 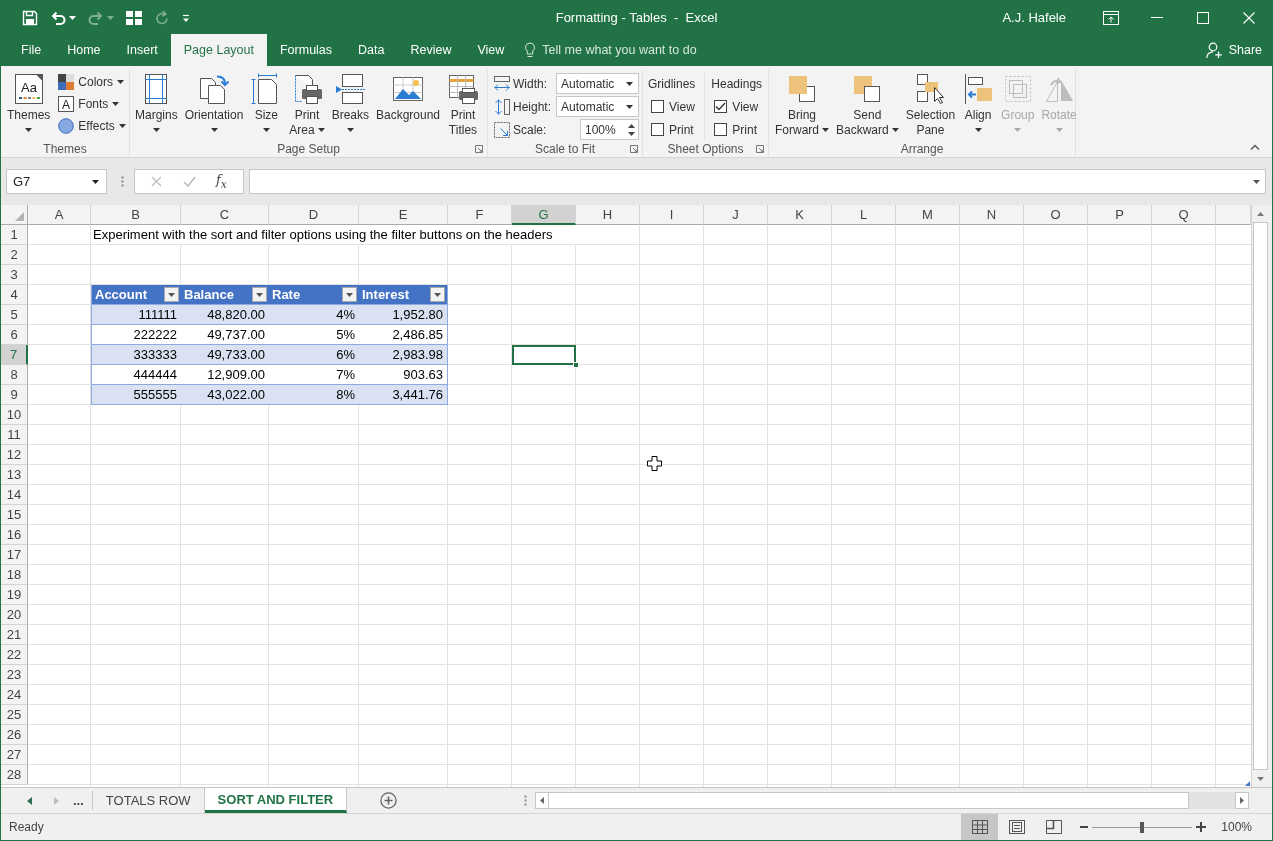 What do you see at coordinates (1184, 215) in the screenshot?
I see `column-header: Q` at bounding box center [1184, 215].